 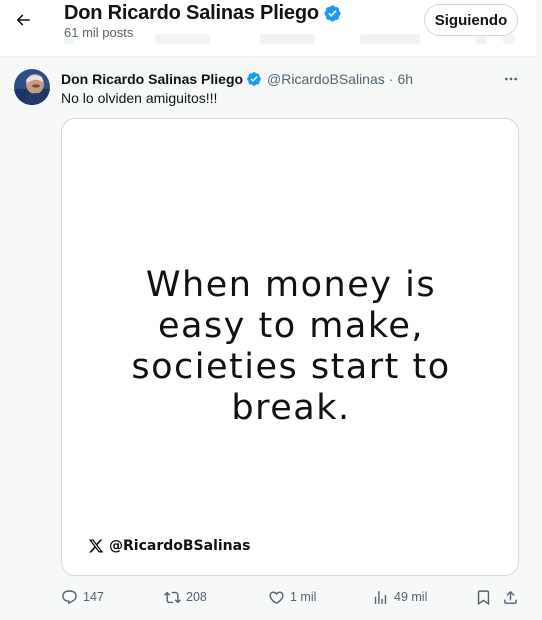 I want to click on image-handle: @RicardoBSalinas, so click(x=180, y=546).